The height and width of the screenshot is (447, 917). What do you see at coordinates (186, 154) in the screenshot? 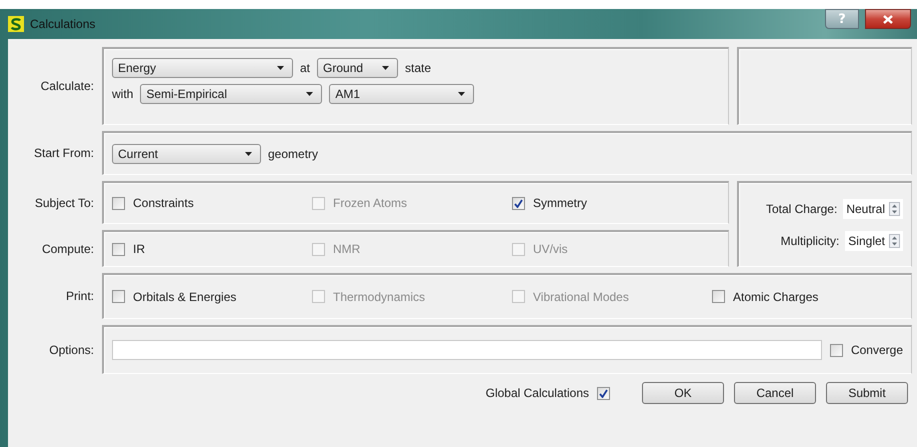
I see `dropdown: Current` at bounding box center [186, 154].